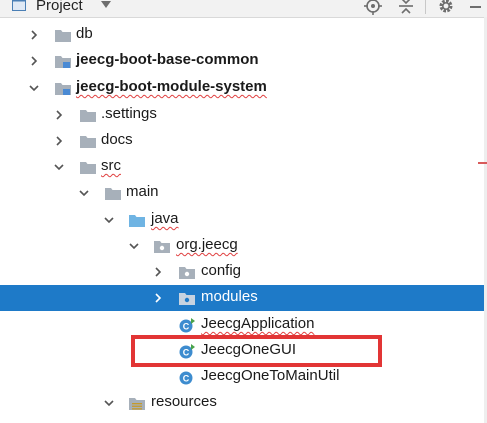  I want to click on tree-item-label: modules, so click(229, 296).